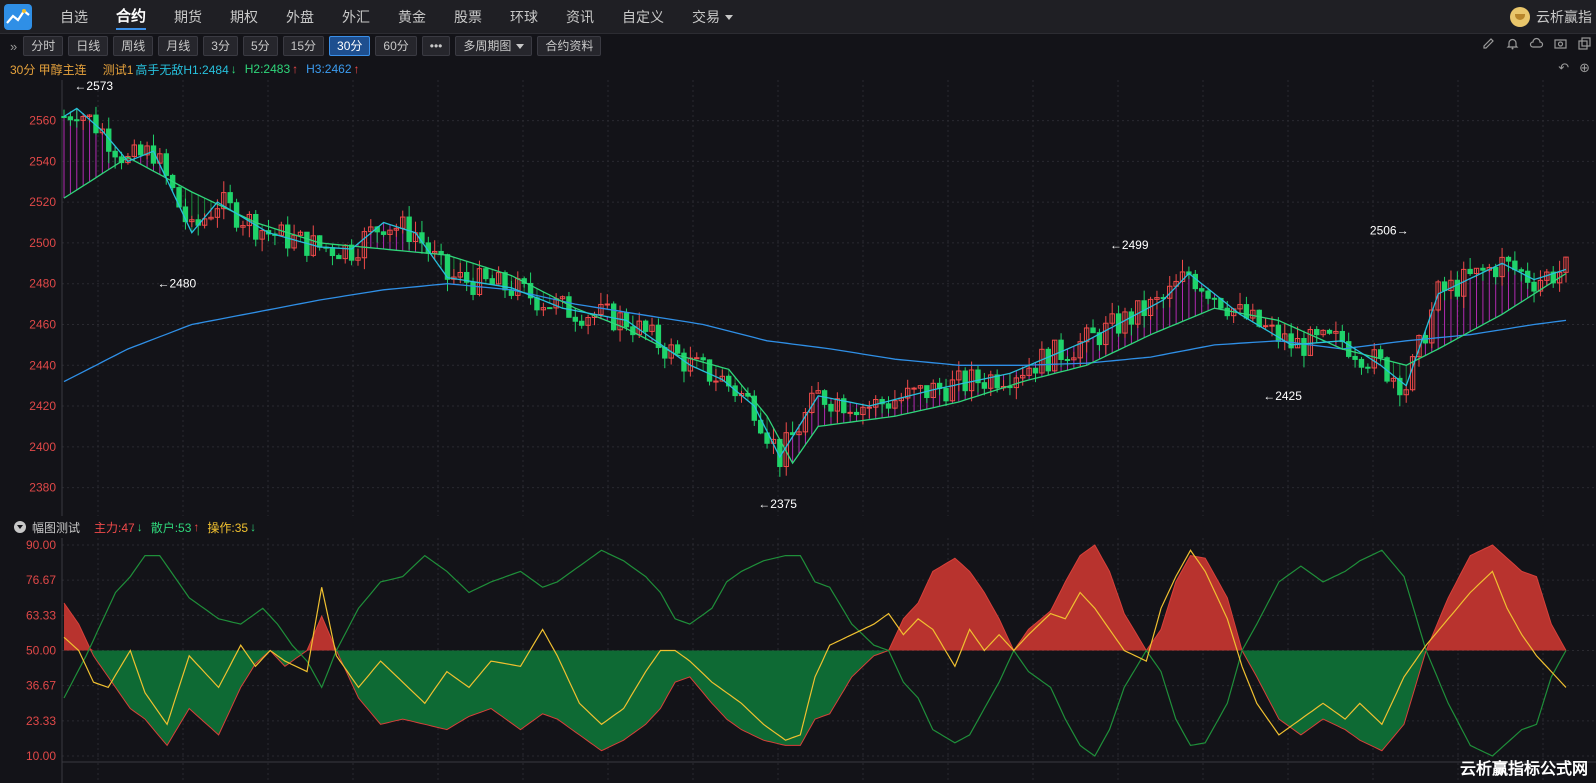 The height and width of the screenshot is (783, 1596). Describe the element at coordinates (569, 46) in the screenshot. I see `contract-info-button: 合约资料` at that location.